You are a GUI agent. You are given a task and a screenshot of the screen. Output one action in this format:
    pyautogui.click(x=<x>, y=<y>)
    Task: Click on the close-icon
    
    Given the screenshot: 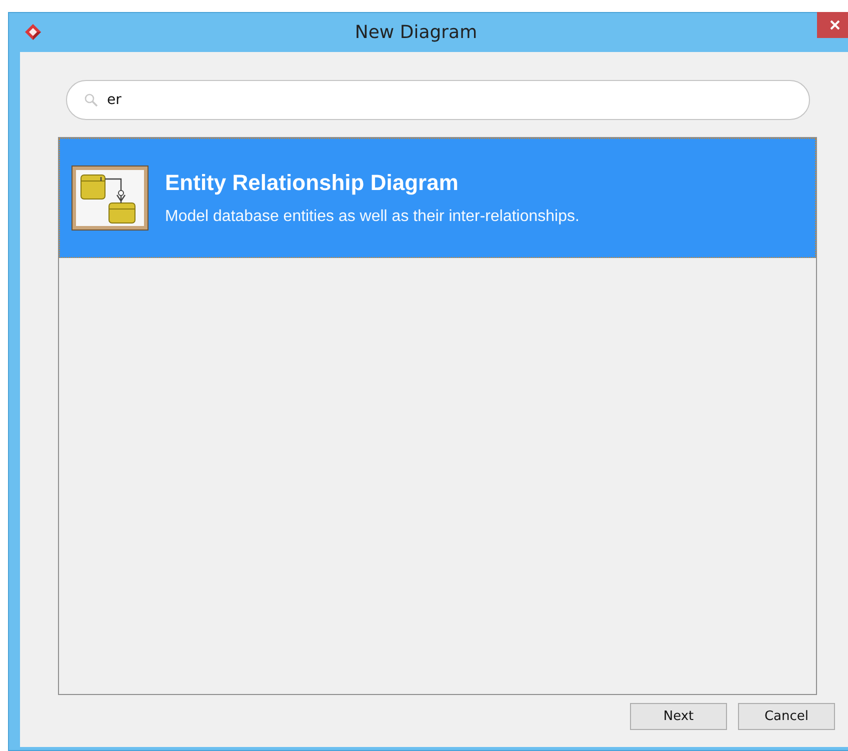 What is the action you would take?
    pyautogui.click(x=835, y=25)
    